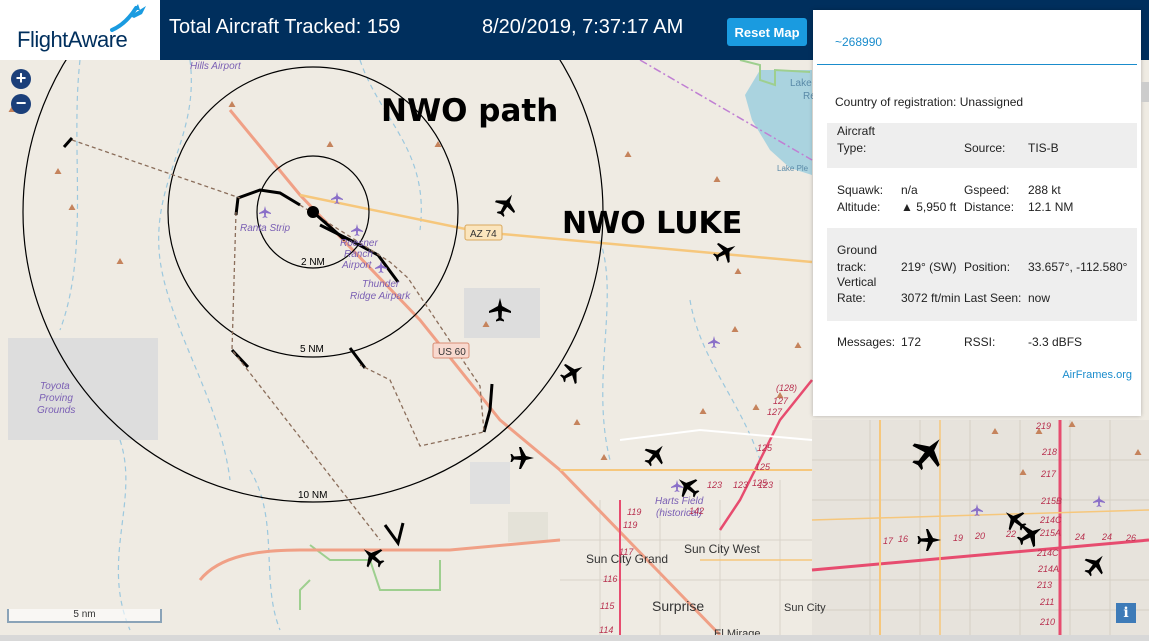  What do you see at coordinates (313, 262) in the screenshot?
I see `range-label-2nm: 2 NM` at bounding box center [313, 262].